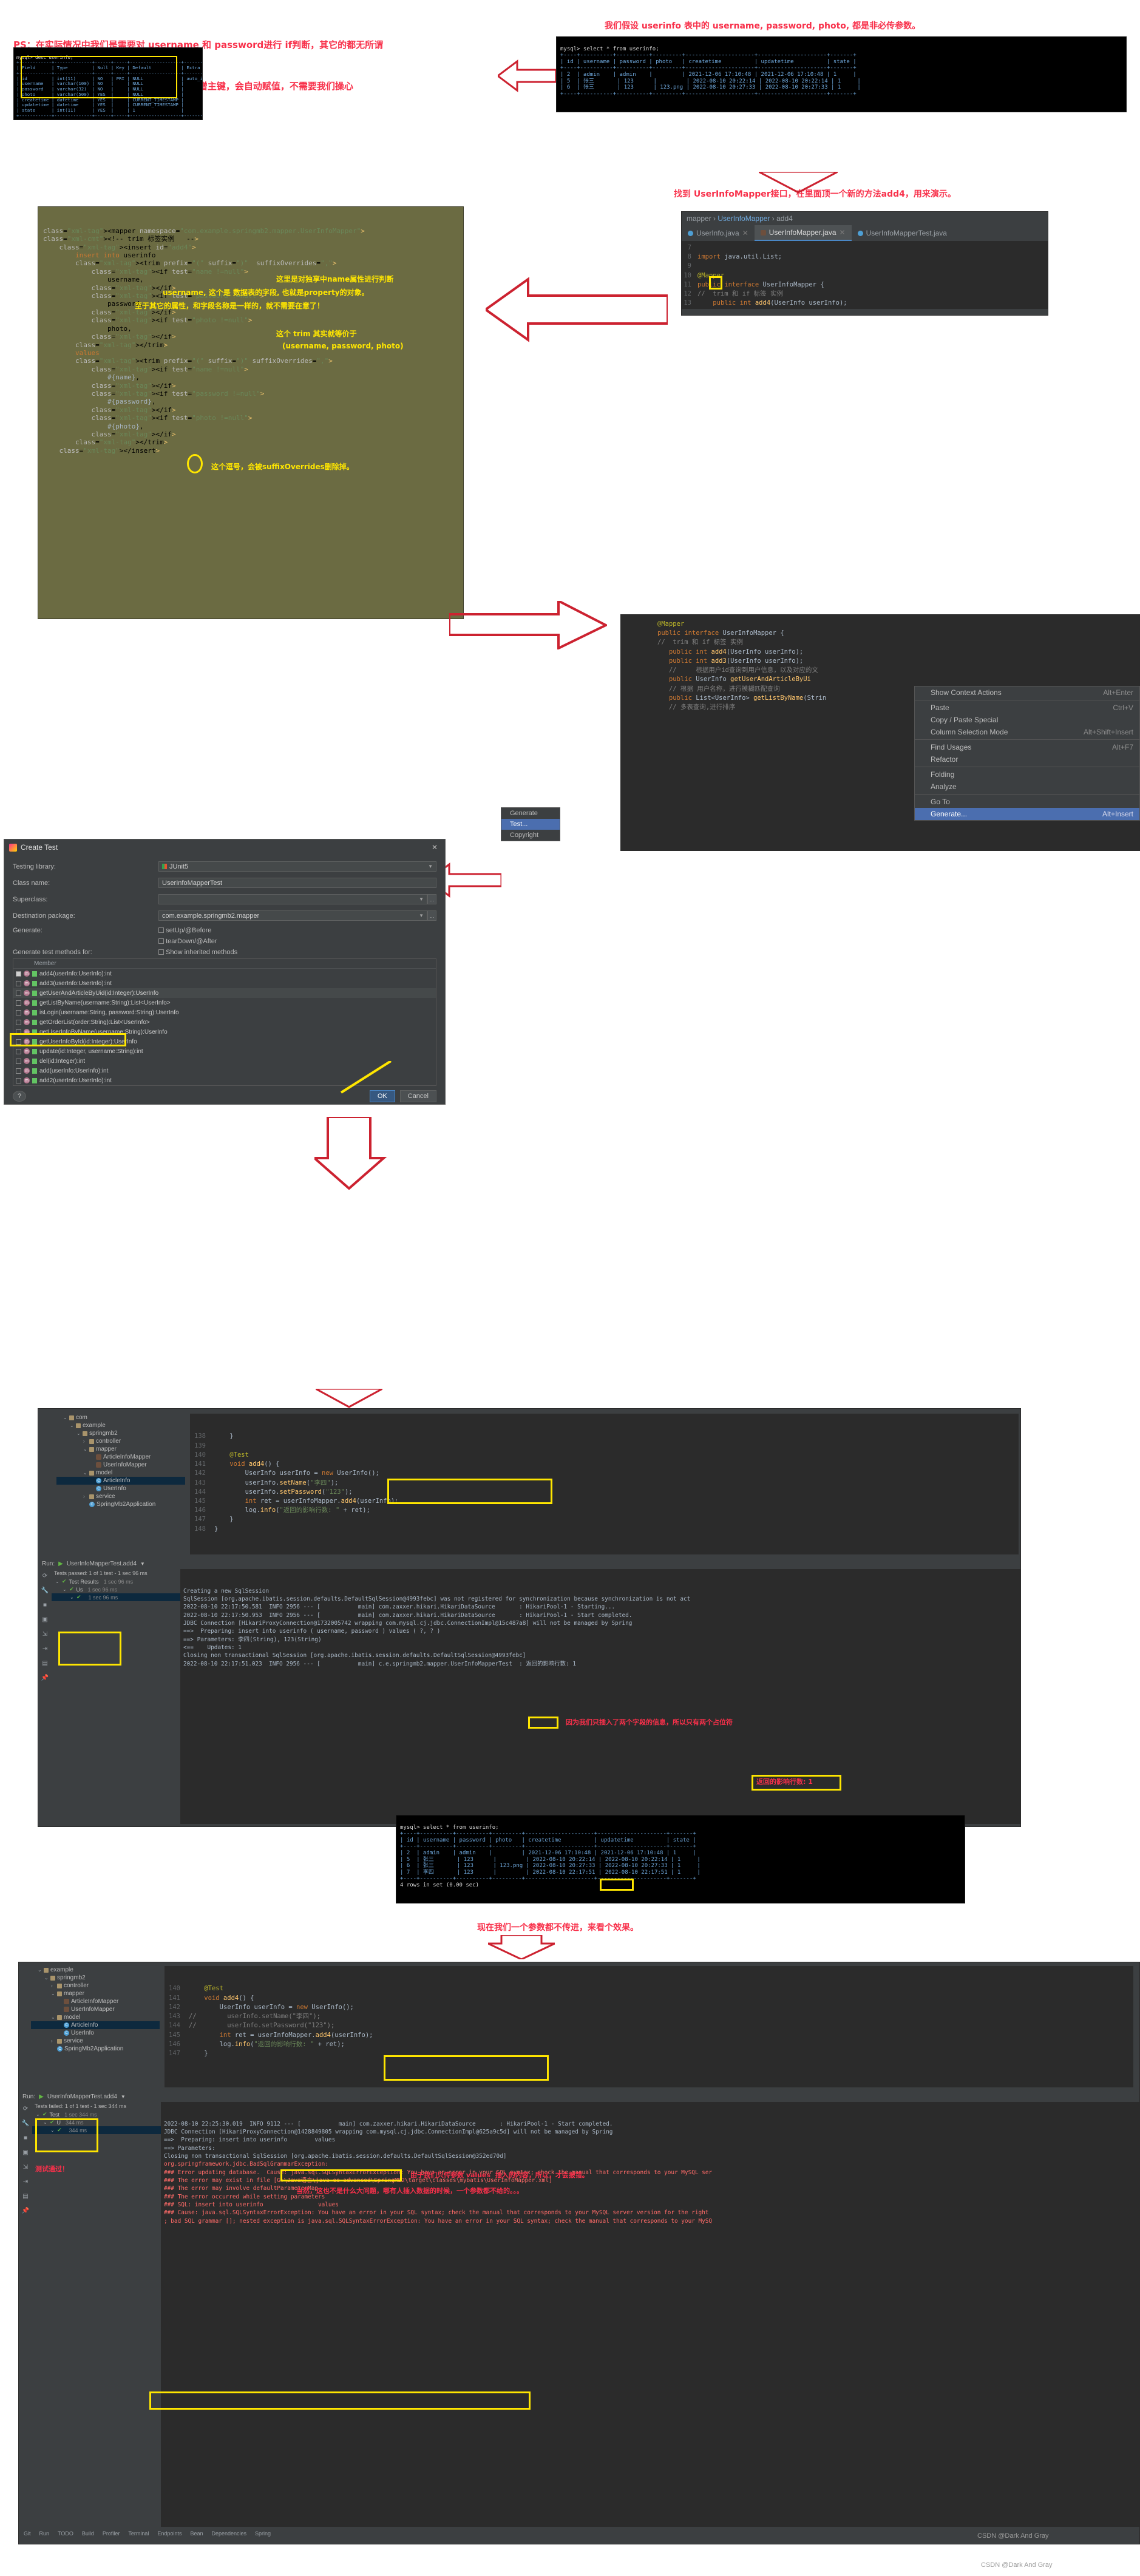 Image resolution: width=1140 pixels, height=2576 pixels. Describe the element at coordinates (120, 1426) in the screenshot. I see `tree-item: ⌄ example` at that location.